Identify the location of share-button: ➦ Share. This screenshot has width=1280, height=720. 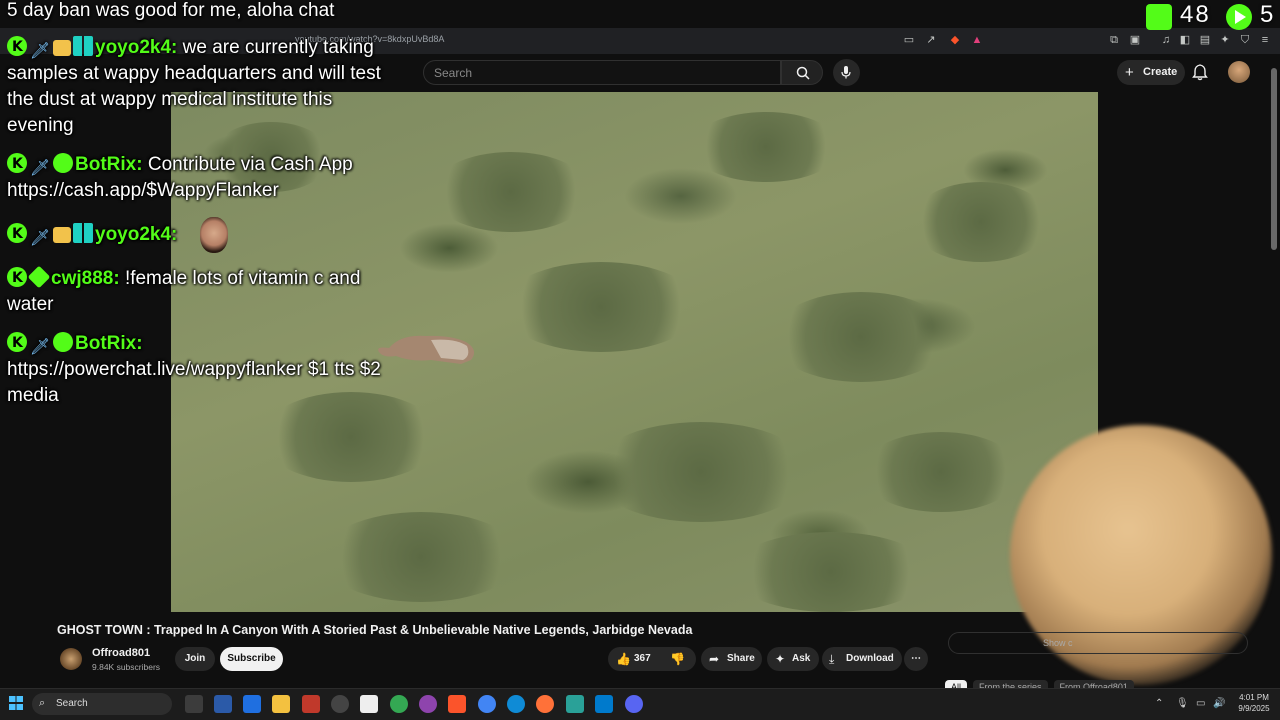
(731, 659).